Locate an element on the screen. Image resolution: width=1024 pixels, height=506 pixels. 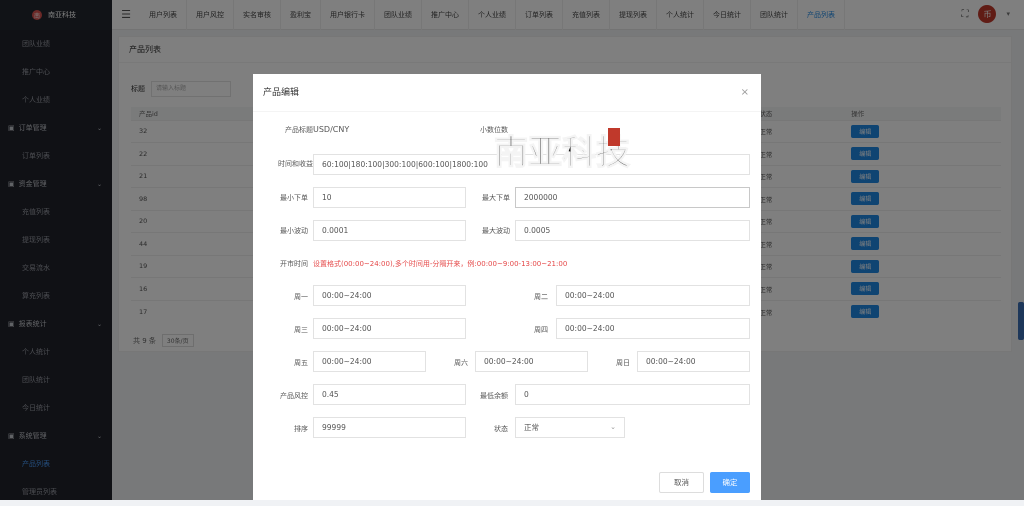
status-select: 正常 ⌄ is located at coordinates (570, 427).